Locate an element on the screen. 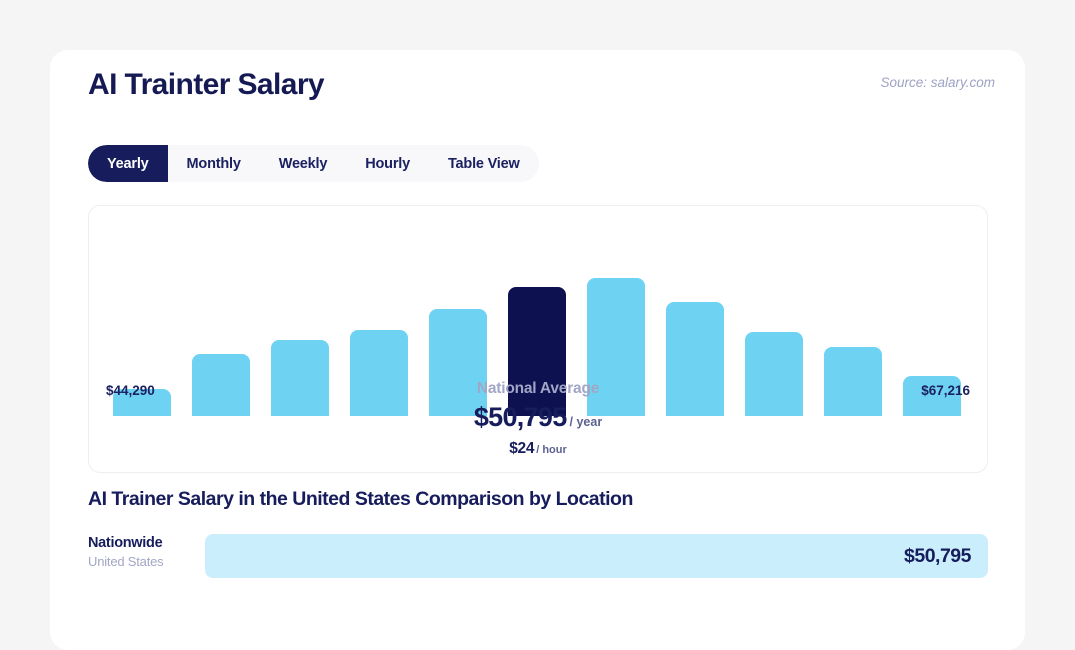 The height and width of the screenshot is (650, 1075). national-average-hourly-unit: / hour is located at coordinates (551, 450).